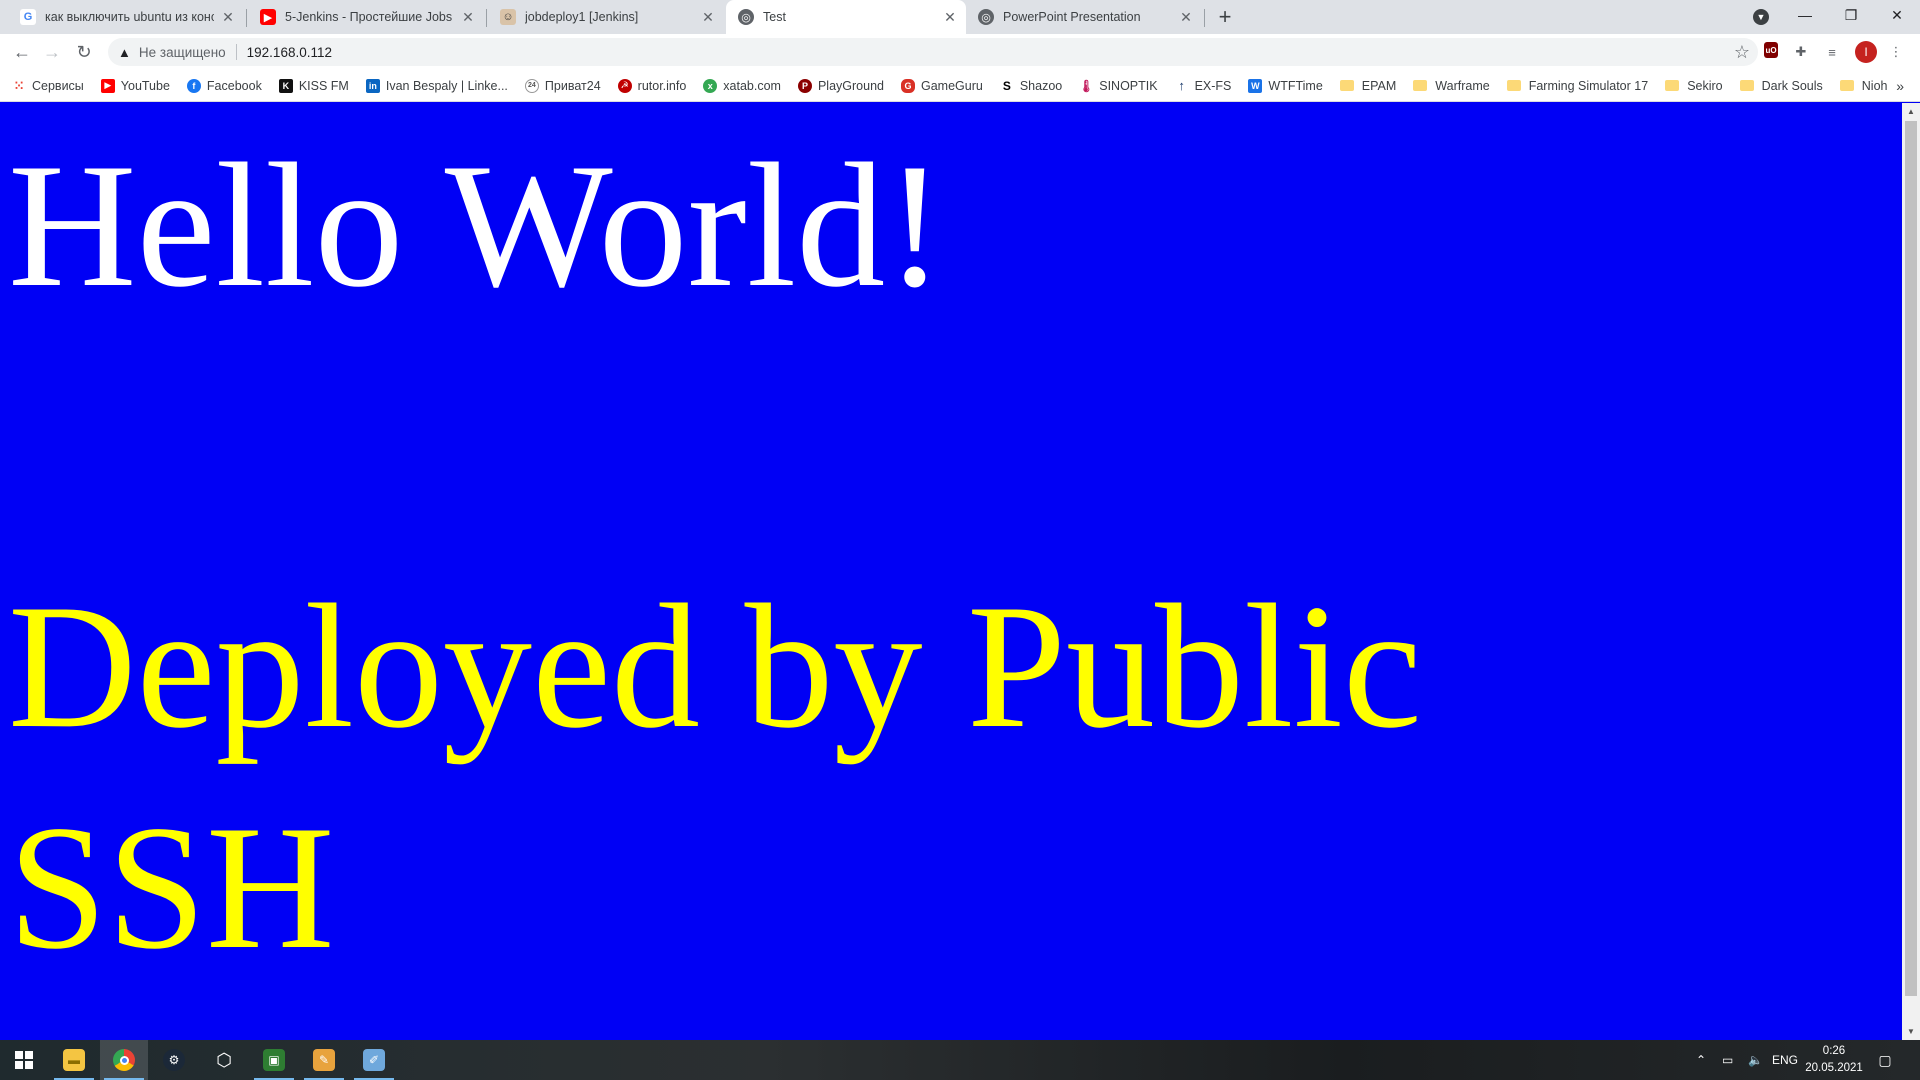 The image size is (1920, 1080). What do you see at coordinates (135, 85) in the screenshot?
I see `bookmark-youtube: ▶ YouTube` at bounding box center [135, 85].